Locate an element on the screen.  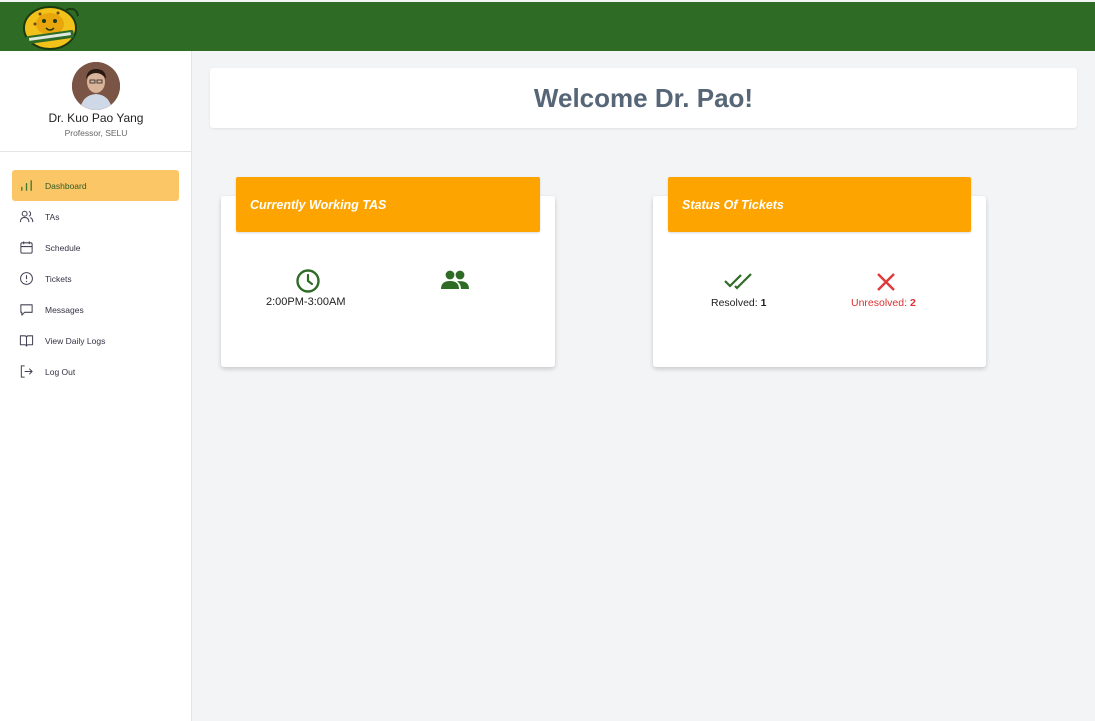
sidebar-item-label: Tickets is located at coordinates (58, 278).